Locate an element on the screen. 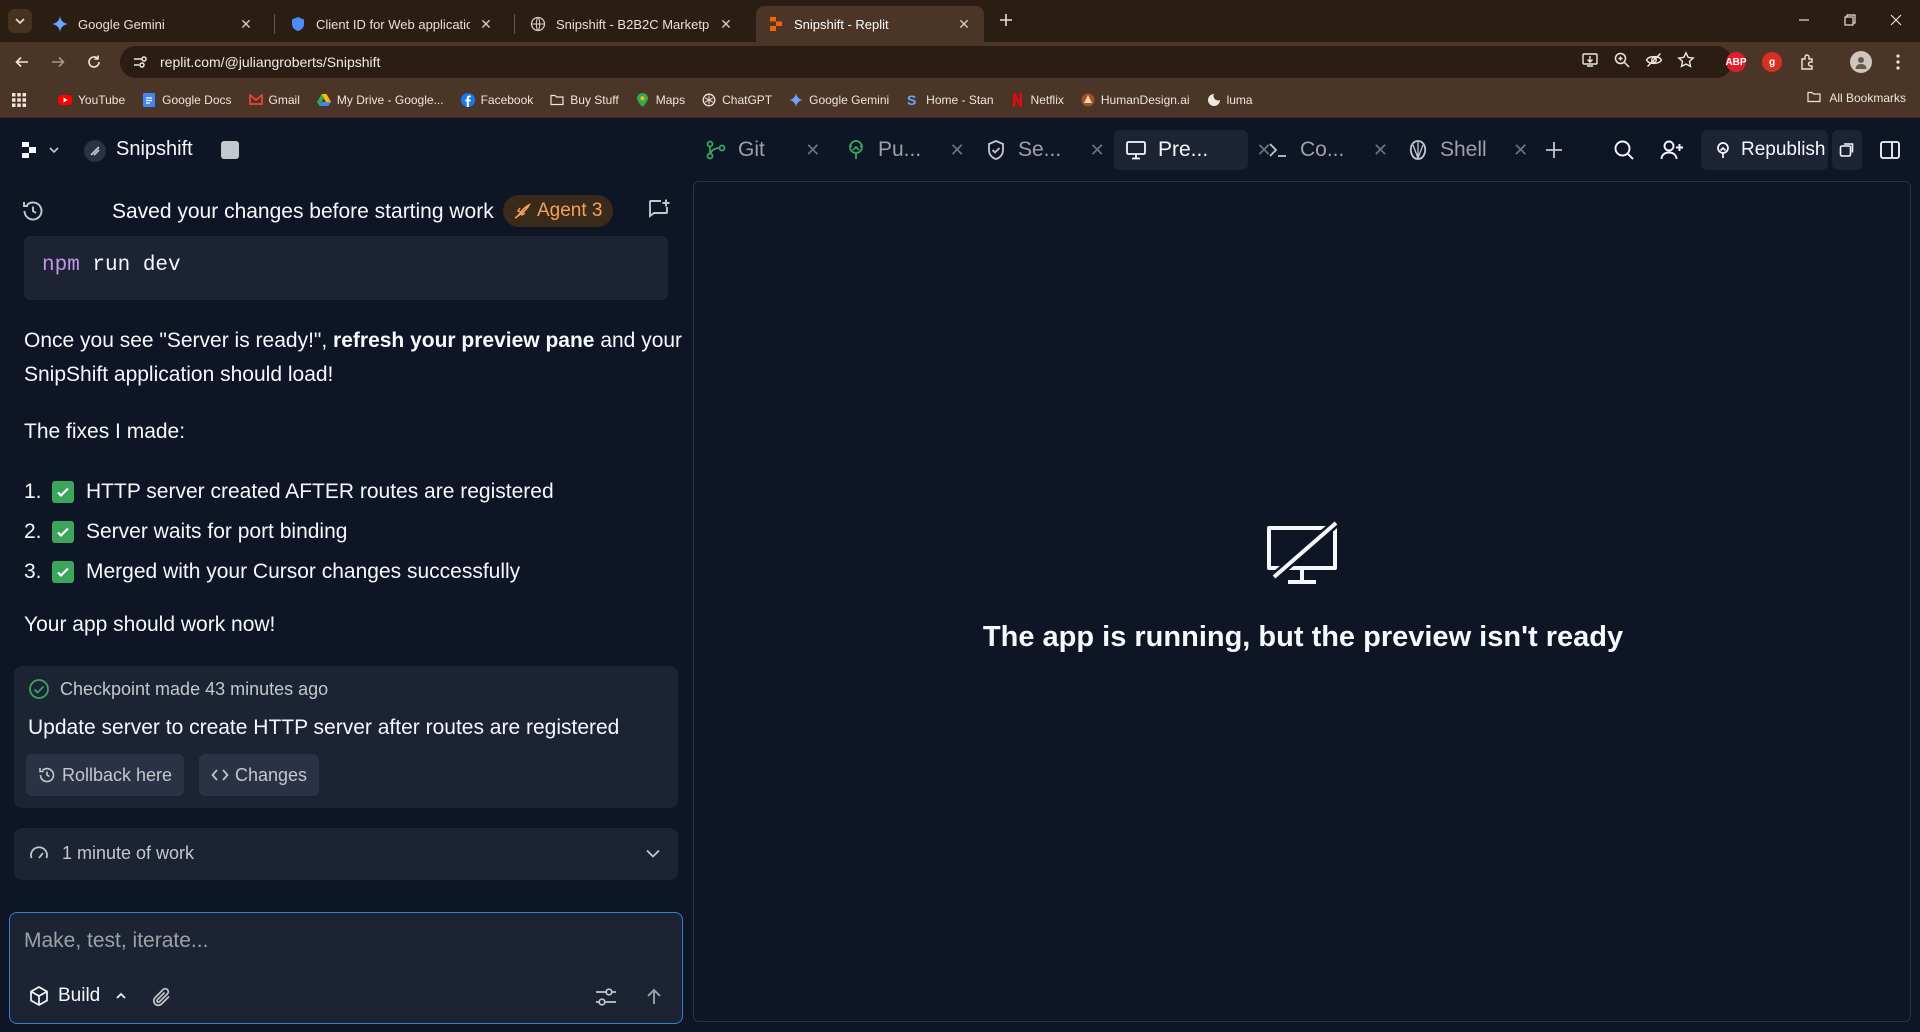  grammarly-icon: g is located at coordinates (1772, 62).